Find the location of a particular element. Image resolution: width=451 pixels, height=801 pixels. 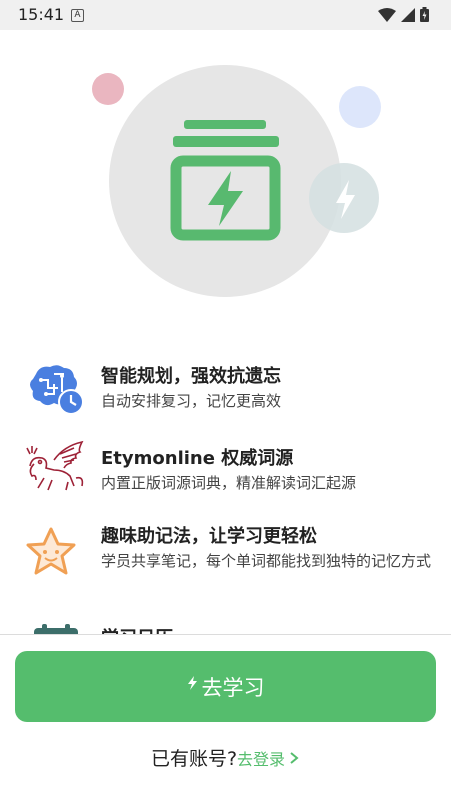

battery-icon is located at coordinates (424, 14).